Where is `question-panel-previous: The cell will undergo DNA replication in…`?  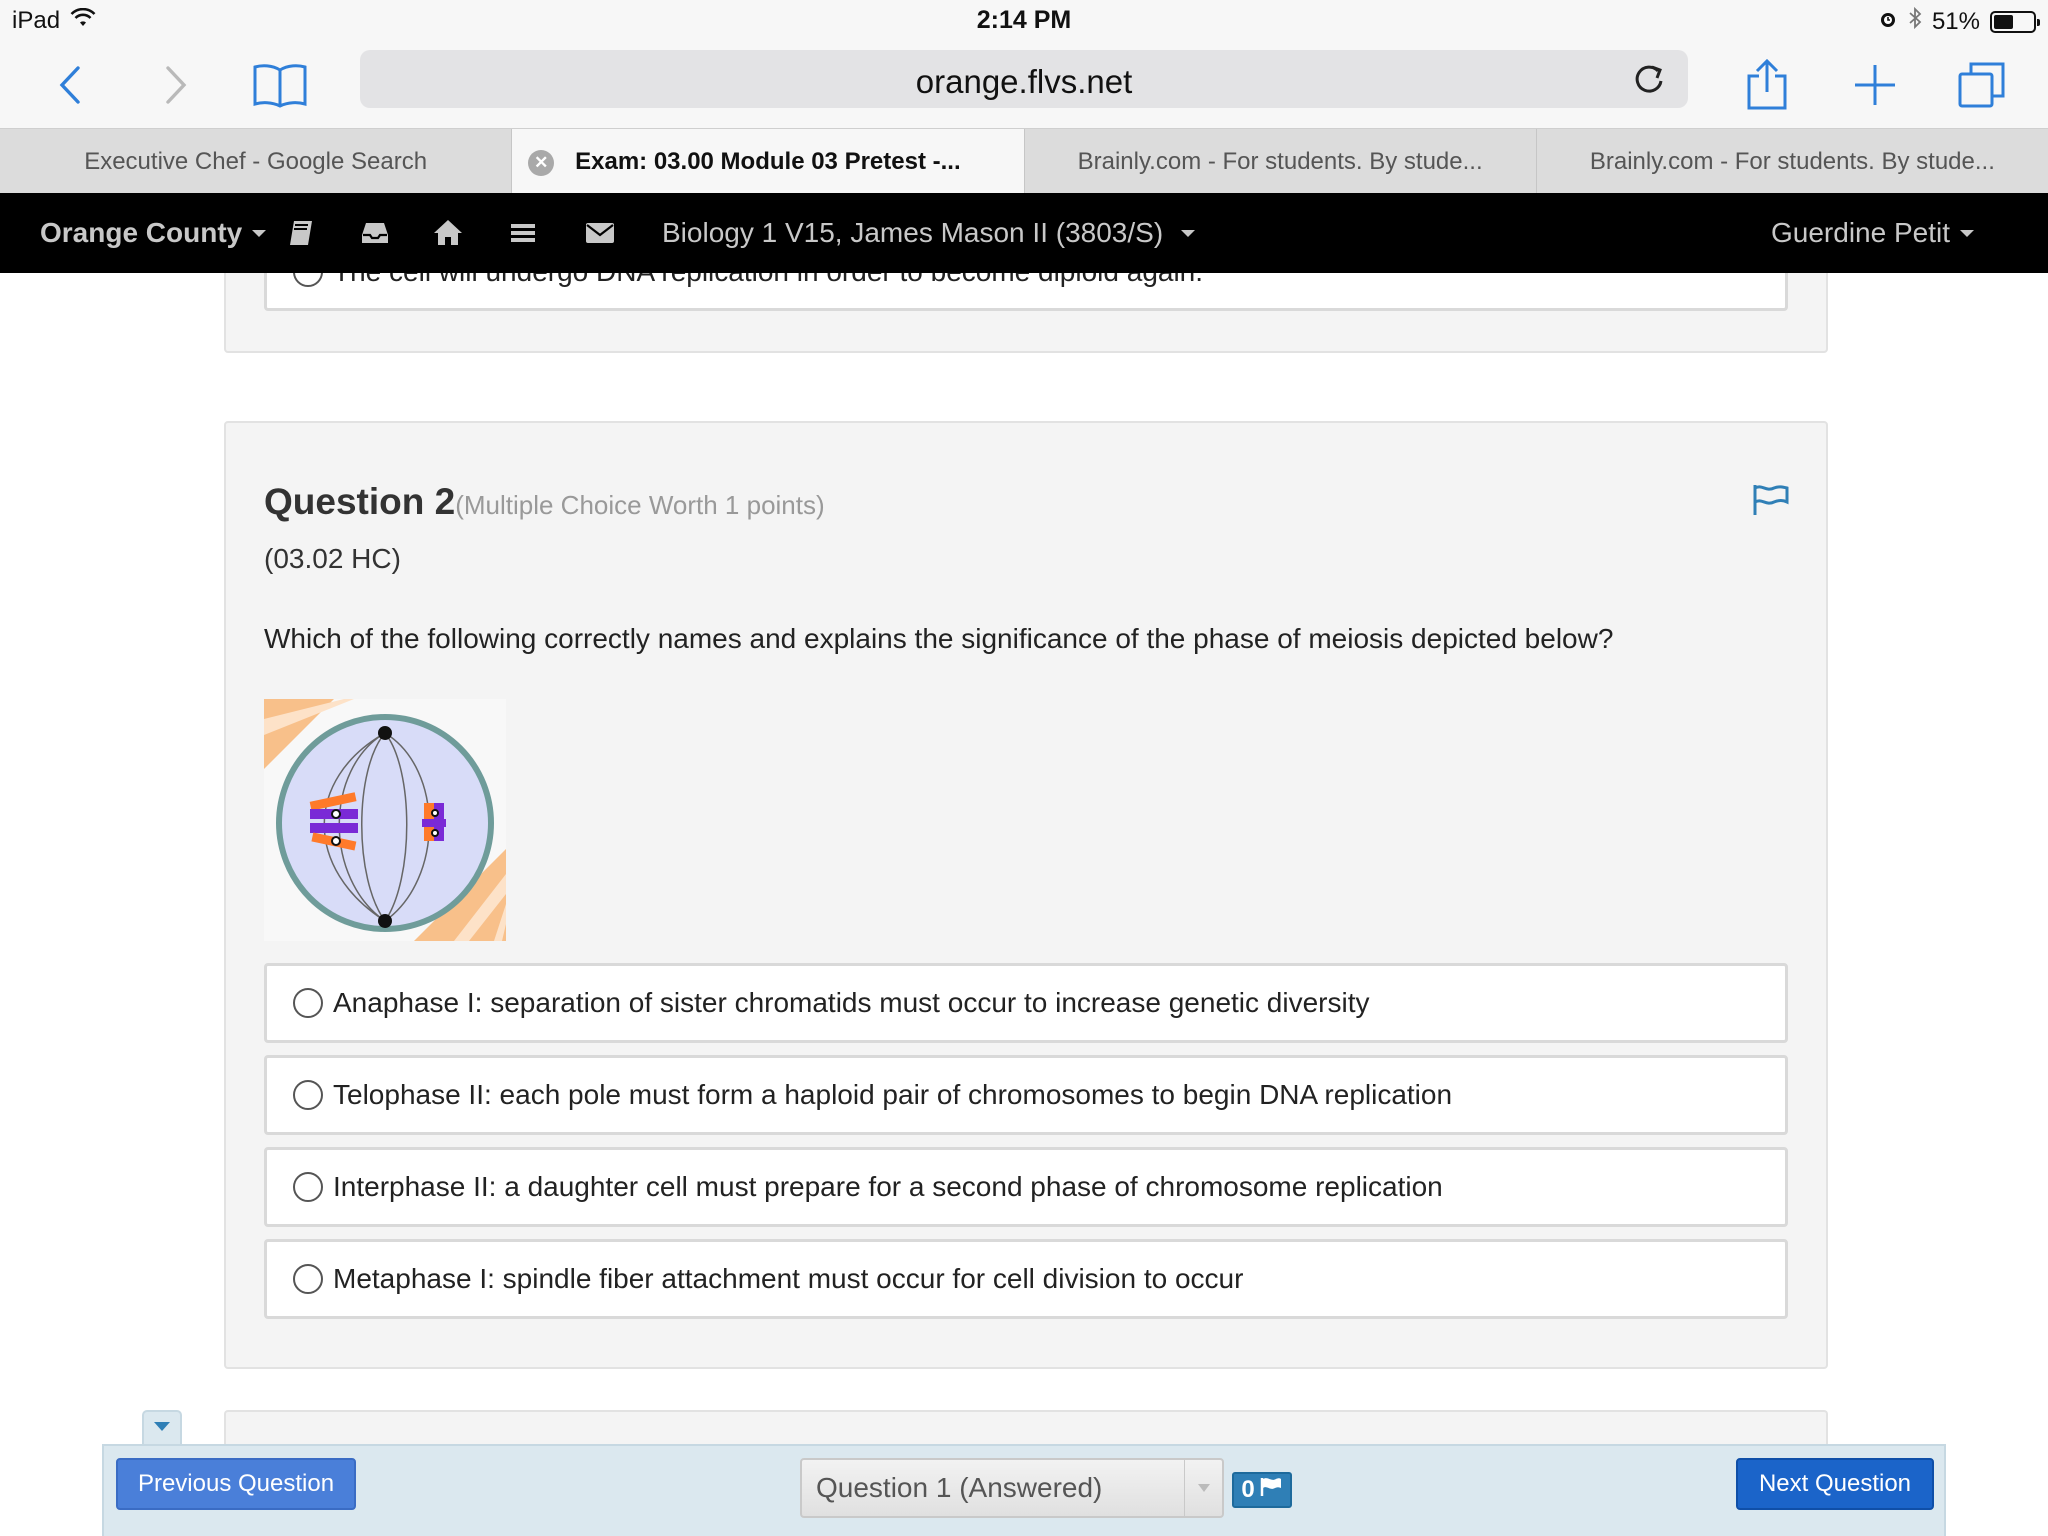 question-panel-previous: The cell will undergo DNA replication in… is located at coordinates (1026, 313).